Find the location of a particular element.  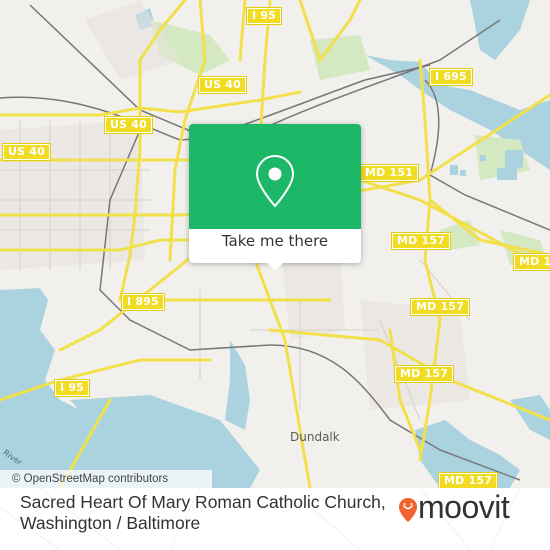

shield-md151: MD 151 is located at coordinates (389, 173).